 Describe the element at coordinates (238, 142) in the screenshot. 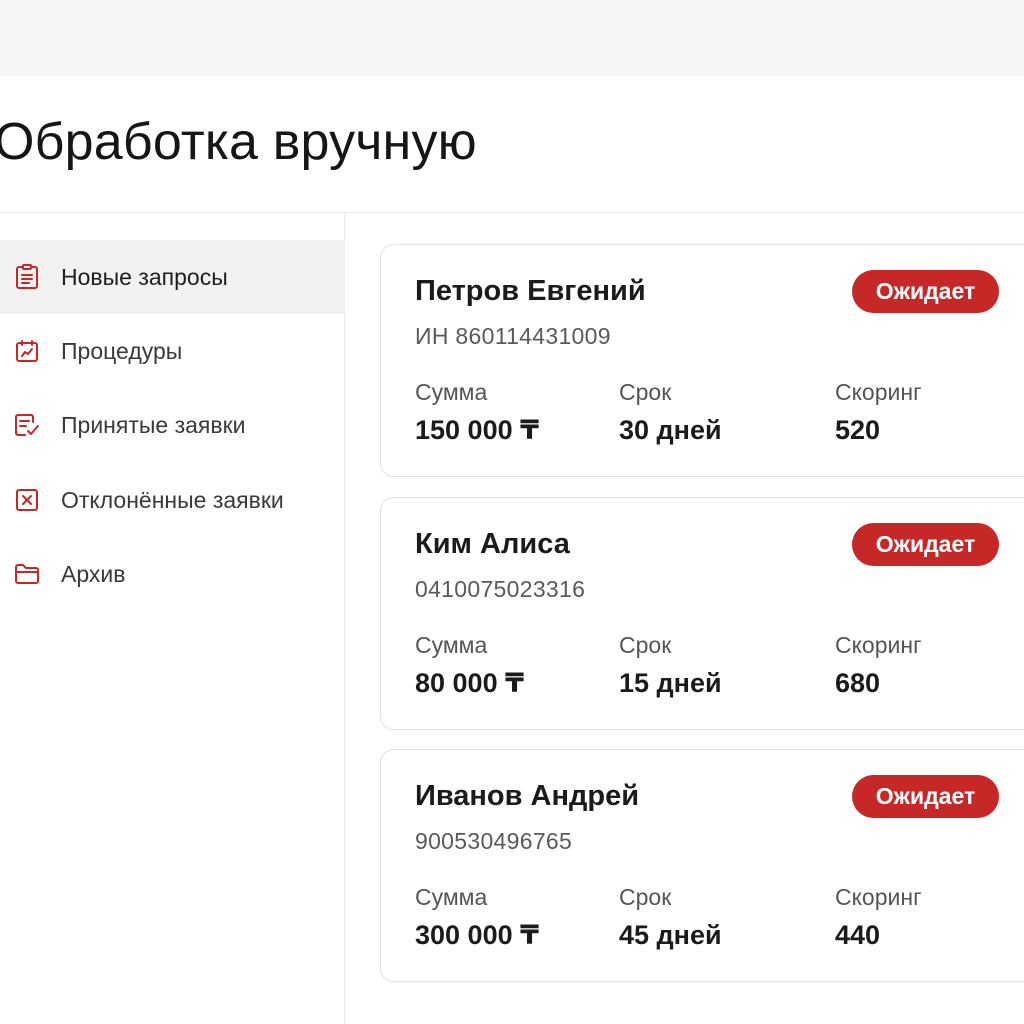

I see `page-title: Обработка вручную` at that location.